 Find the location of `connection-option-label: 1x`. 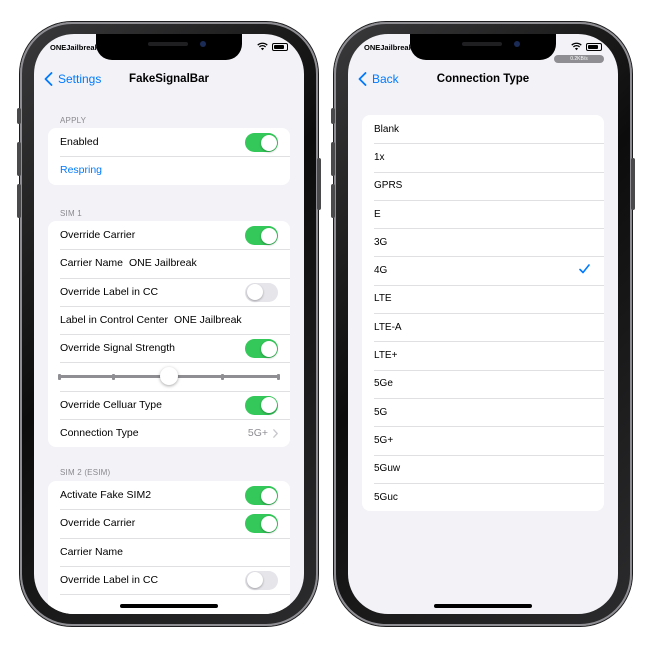

connection-option-label: 1x is located at coordinates (379, 157).